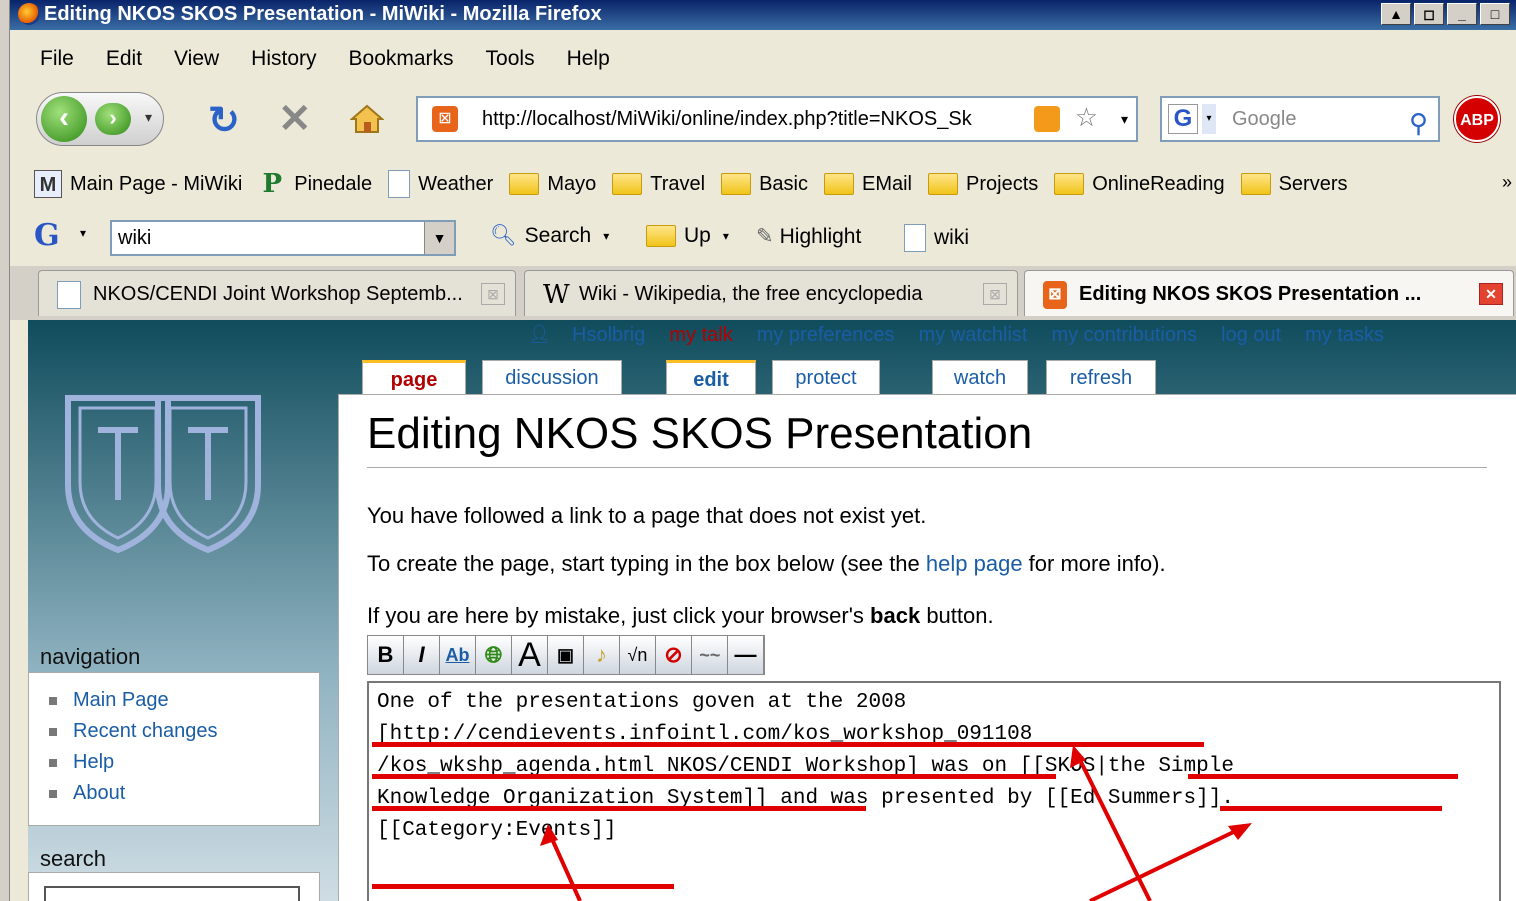  What do you see at coordinates (148, 117) in the screenshot?
I see `history-dropdown-icon: ▾` at bounding box center [148, 117].